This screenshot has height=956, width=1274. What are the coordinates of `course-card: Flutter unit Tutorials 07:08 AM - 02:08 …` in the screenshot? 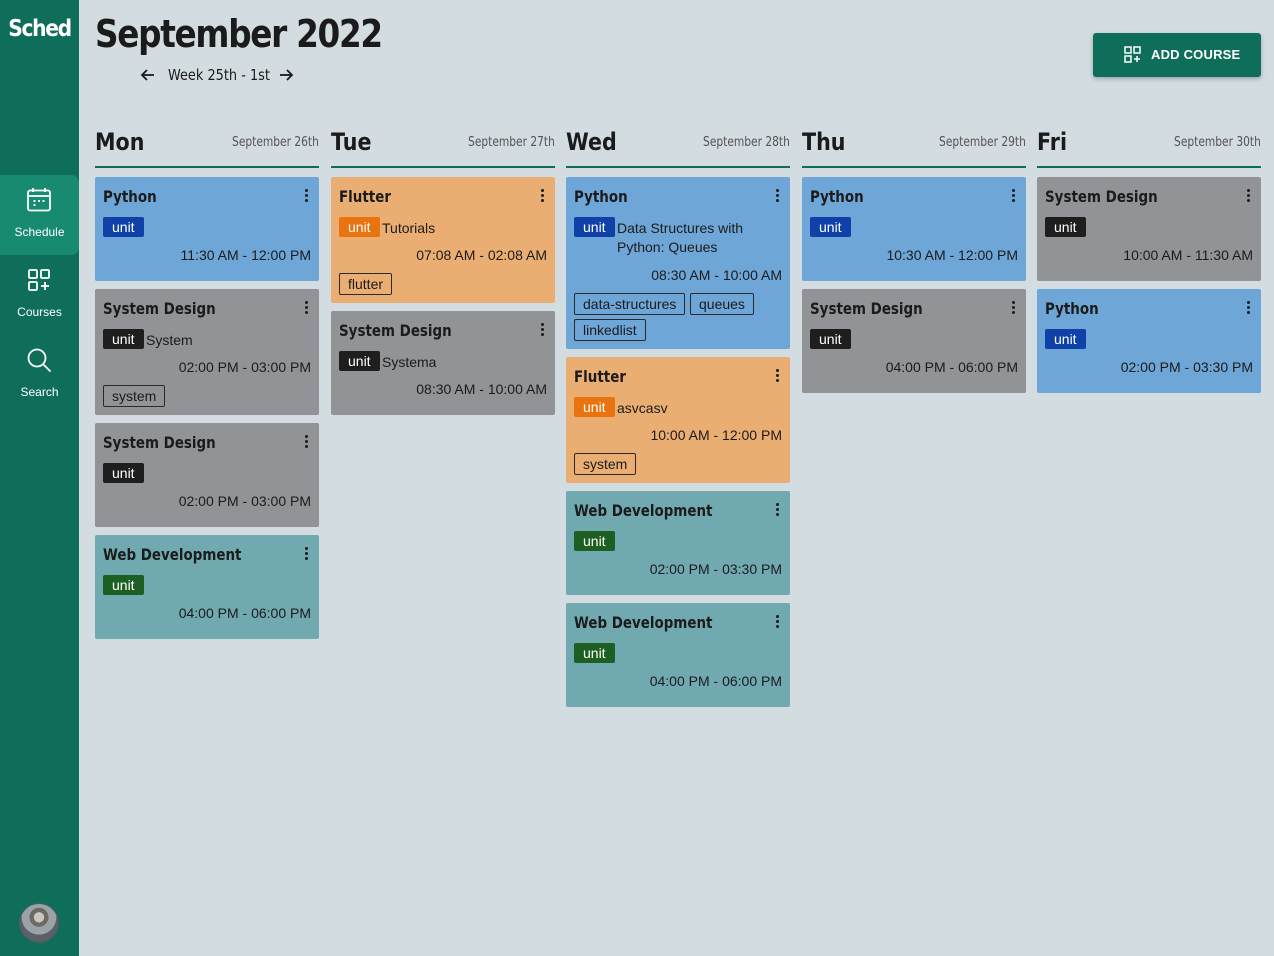 It's located at (443, 240).